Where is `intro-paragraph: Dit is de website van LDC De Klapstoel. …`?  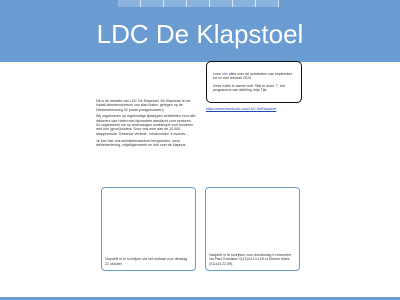 intro-paragraph: Dit is de website van LDC De Klapstoel. … is located at coordinates (143, 105).